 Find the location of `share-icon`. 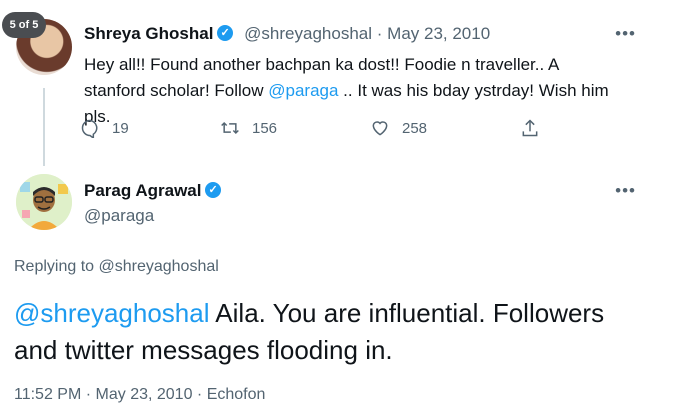

share-icon is located at coordinates (530, 128).